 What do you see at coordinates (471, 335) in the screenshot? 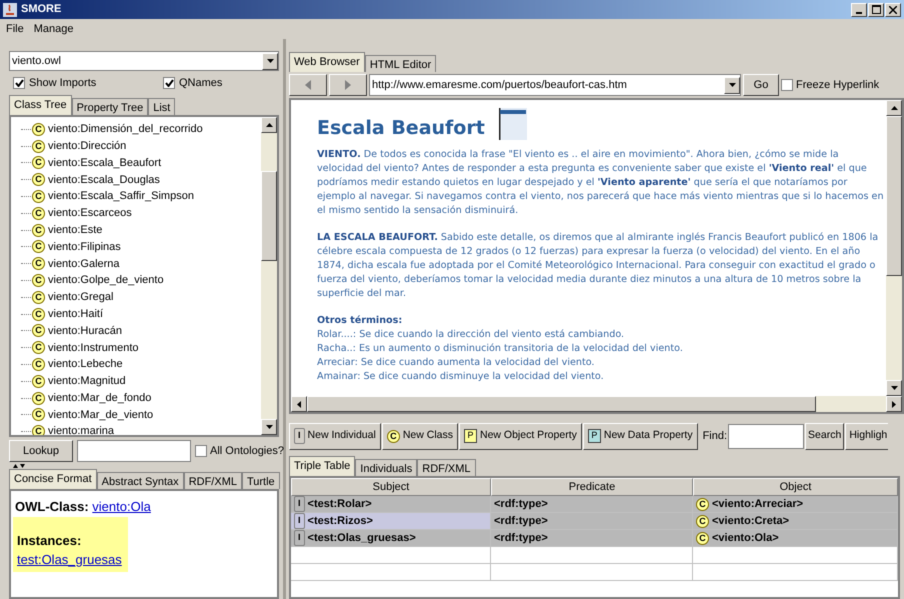
I see `term-definition: Rolar....: Se dice cuando la dirección del viento está cambiando.` at bounding box center [471, 335].